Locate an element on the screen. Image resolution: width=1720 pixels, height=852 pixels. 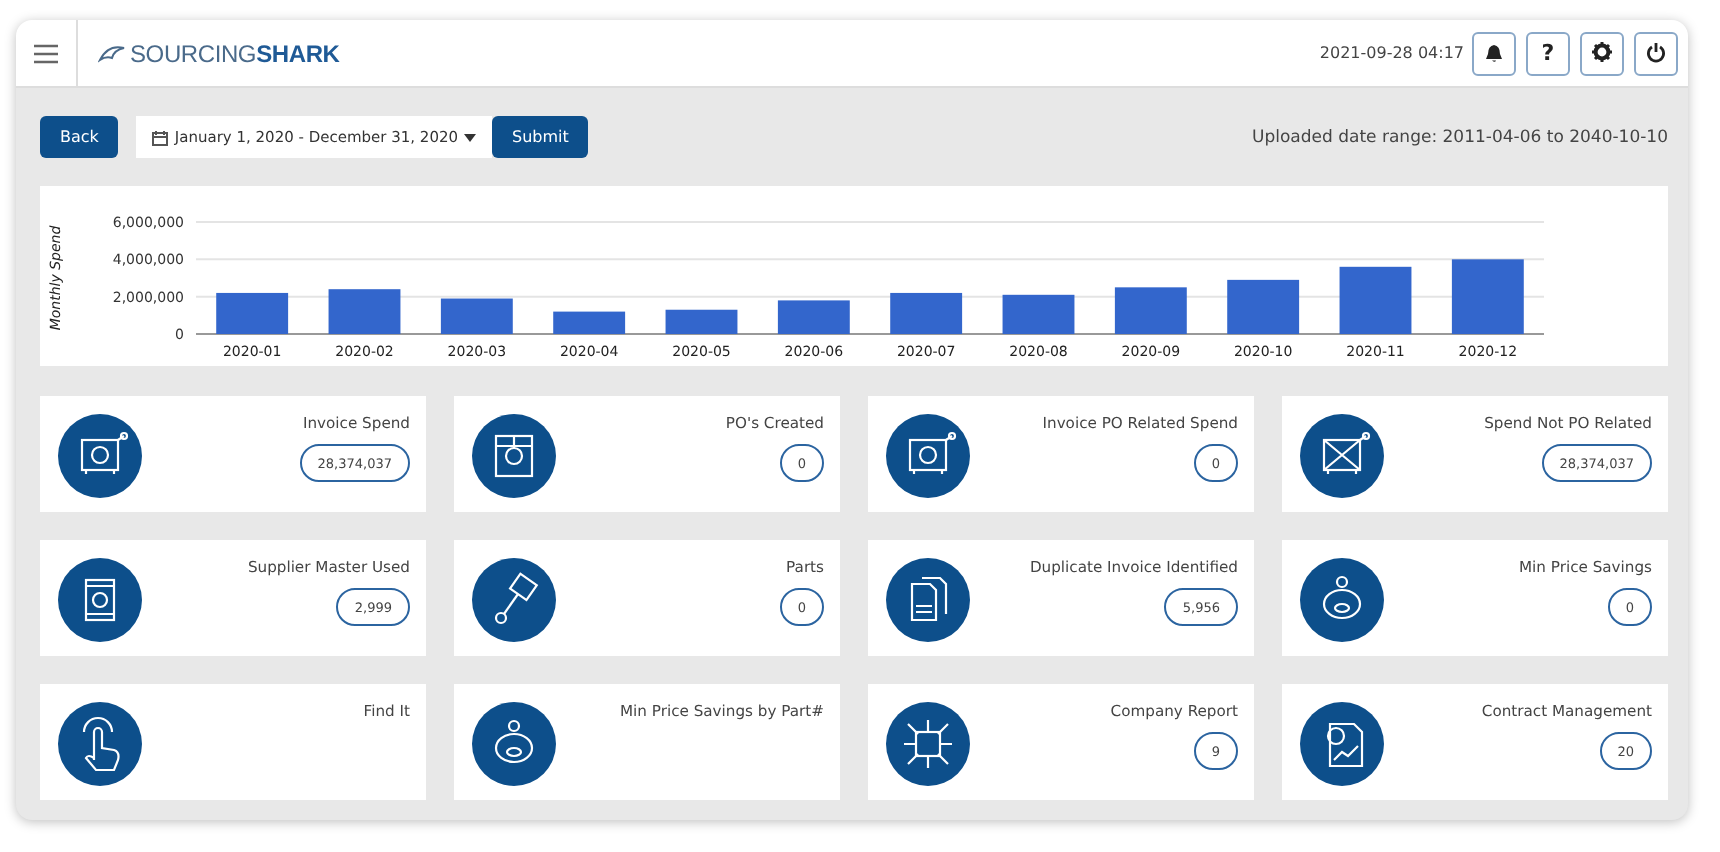
bell-icon is located at coordinates (1494, 53).